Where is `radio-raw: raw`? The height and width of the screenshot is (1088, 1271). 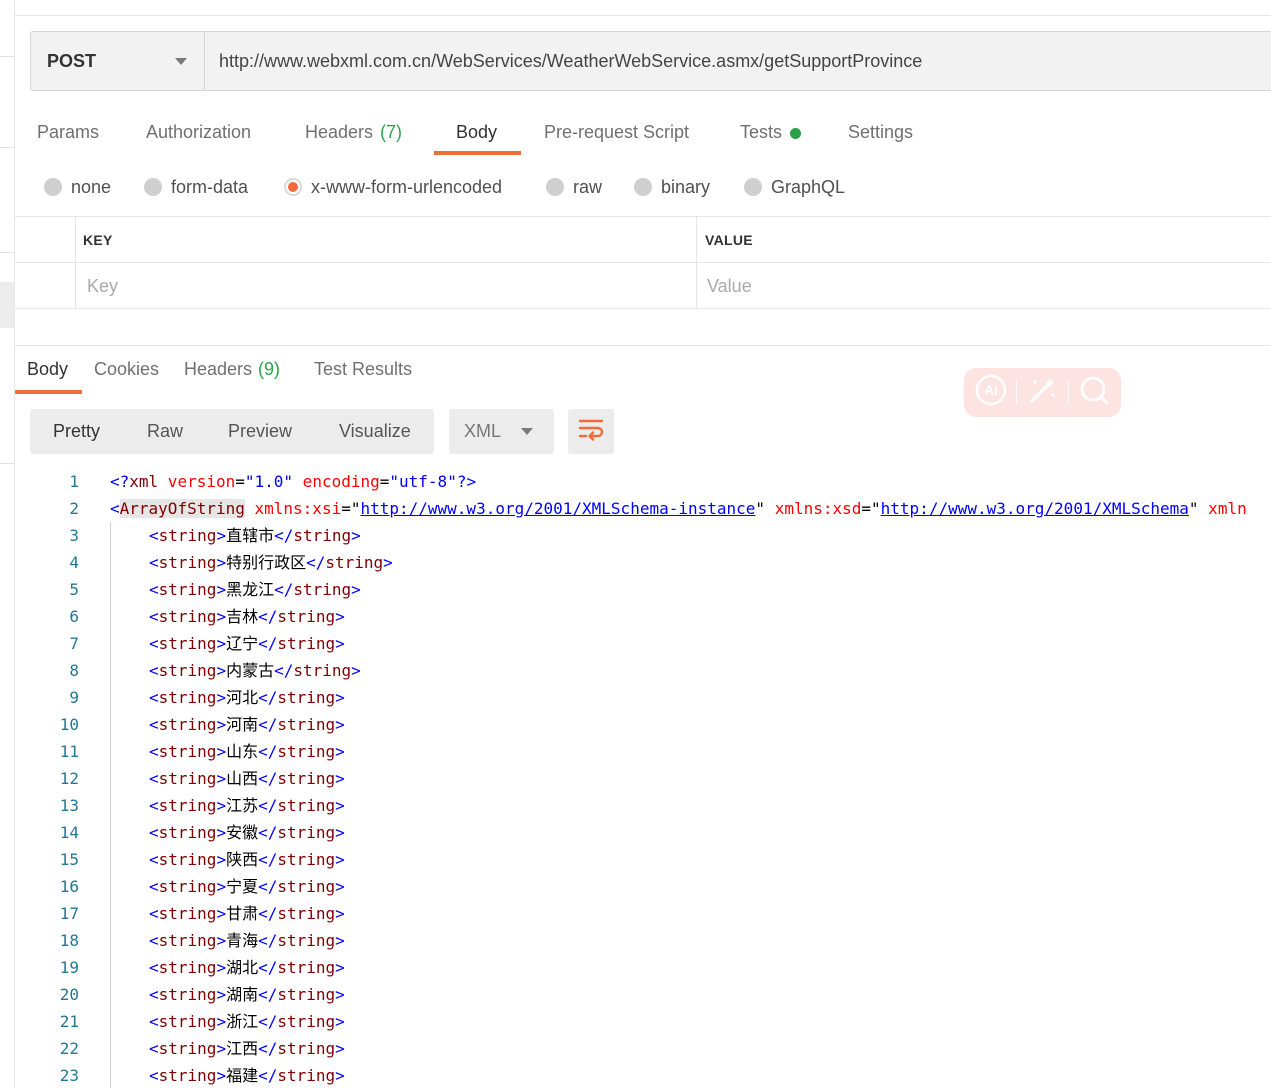 radio-raw: raw is located at coordinates (574, 187).